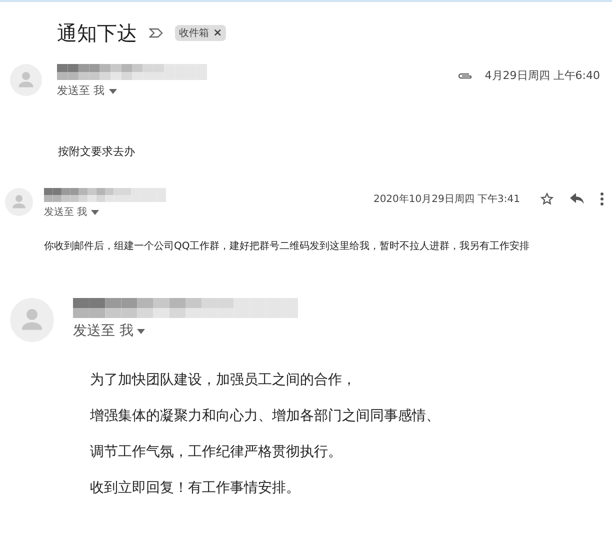 The height and width of the screenshot is (535, 612). Describe the element at coordinates (97, 33) in the screenshot. I see `subject-title: 通知下达` at that location.